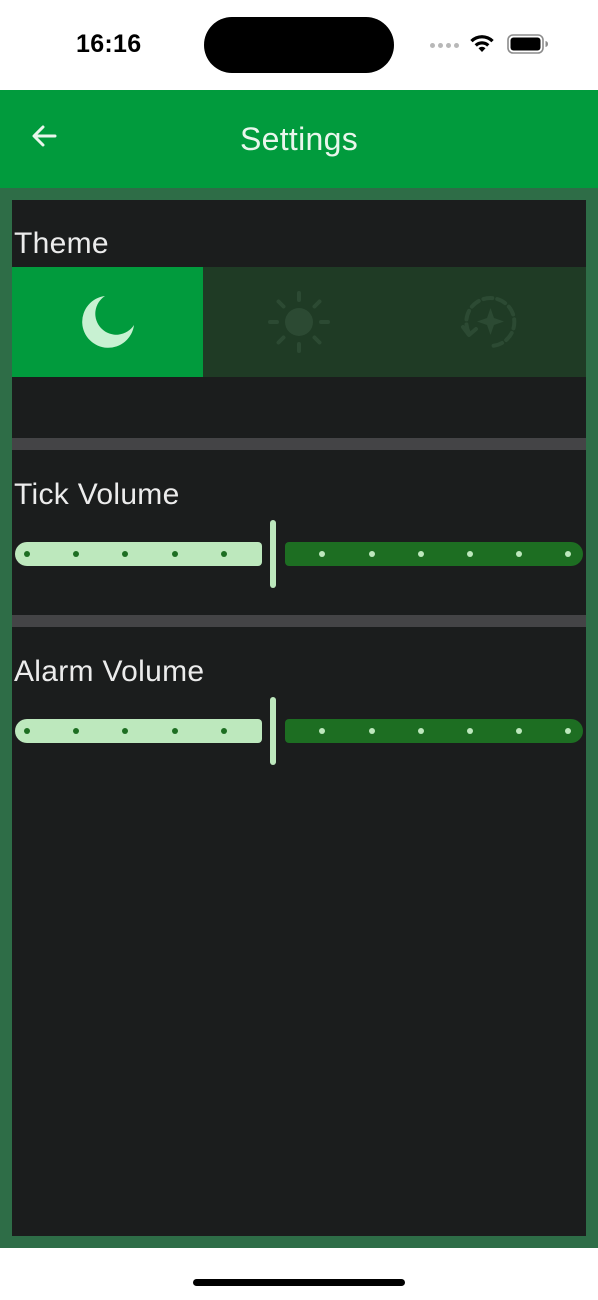  I want to click on home-indicator, so click(299, 1282).